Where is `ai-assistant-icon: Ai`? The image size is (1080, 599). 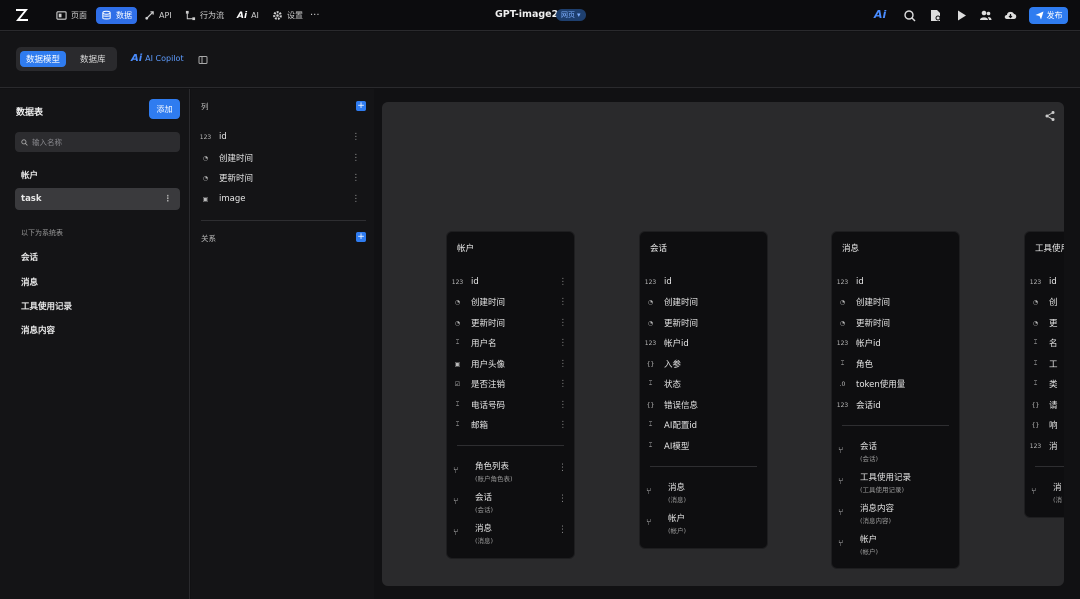
ai-assistant-icon: Ai is located at coordinates (880, 14).